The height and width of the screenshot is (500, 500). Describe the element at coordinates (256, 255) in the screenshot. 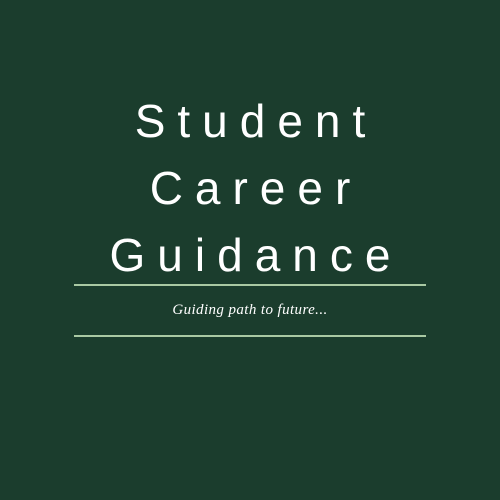

I see `title-line-guidance: Guidance` at that location.